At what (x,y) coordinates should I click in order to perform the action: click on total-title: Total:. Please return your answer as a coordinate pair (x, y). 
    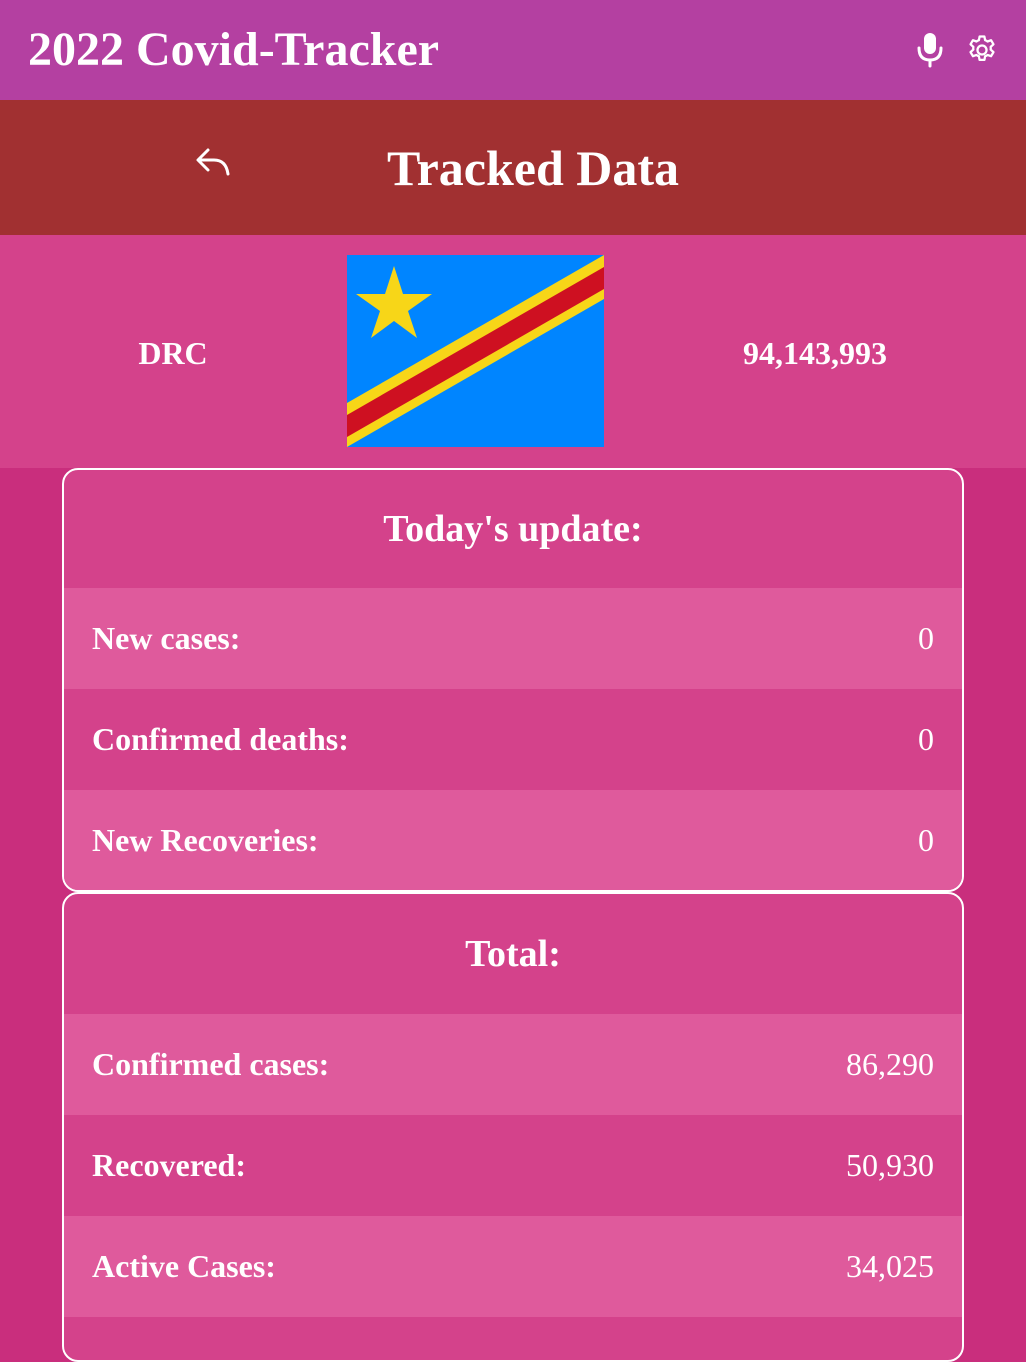
    Looking at the image, I should click on (513, 954).